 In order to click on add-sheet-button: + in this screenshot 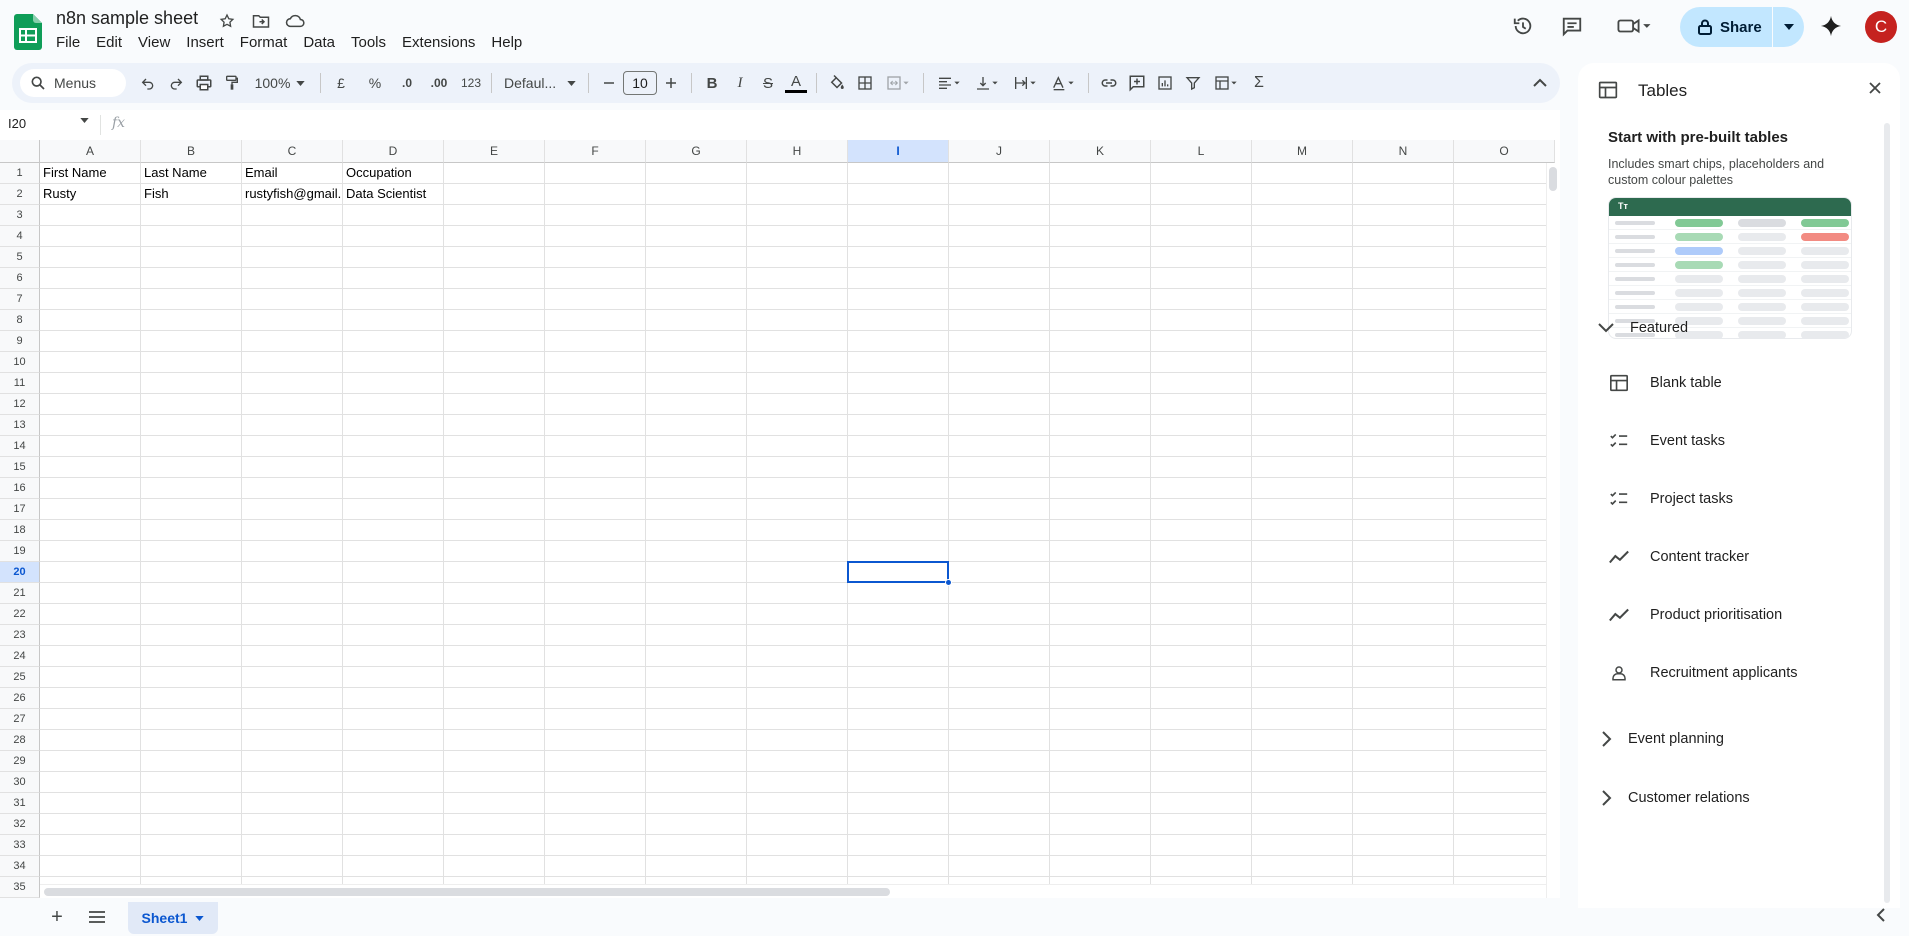, I will do `click(57, 917)`.